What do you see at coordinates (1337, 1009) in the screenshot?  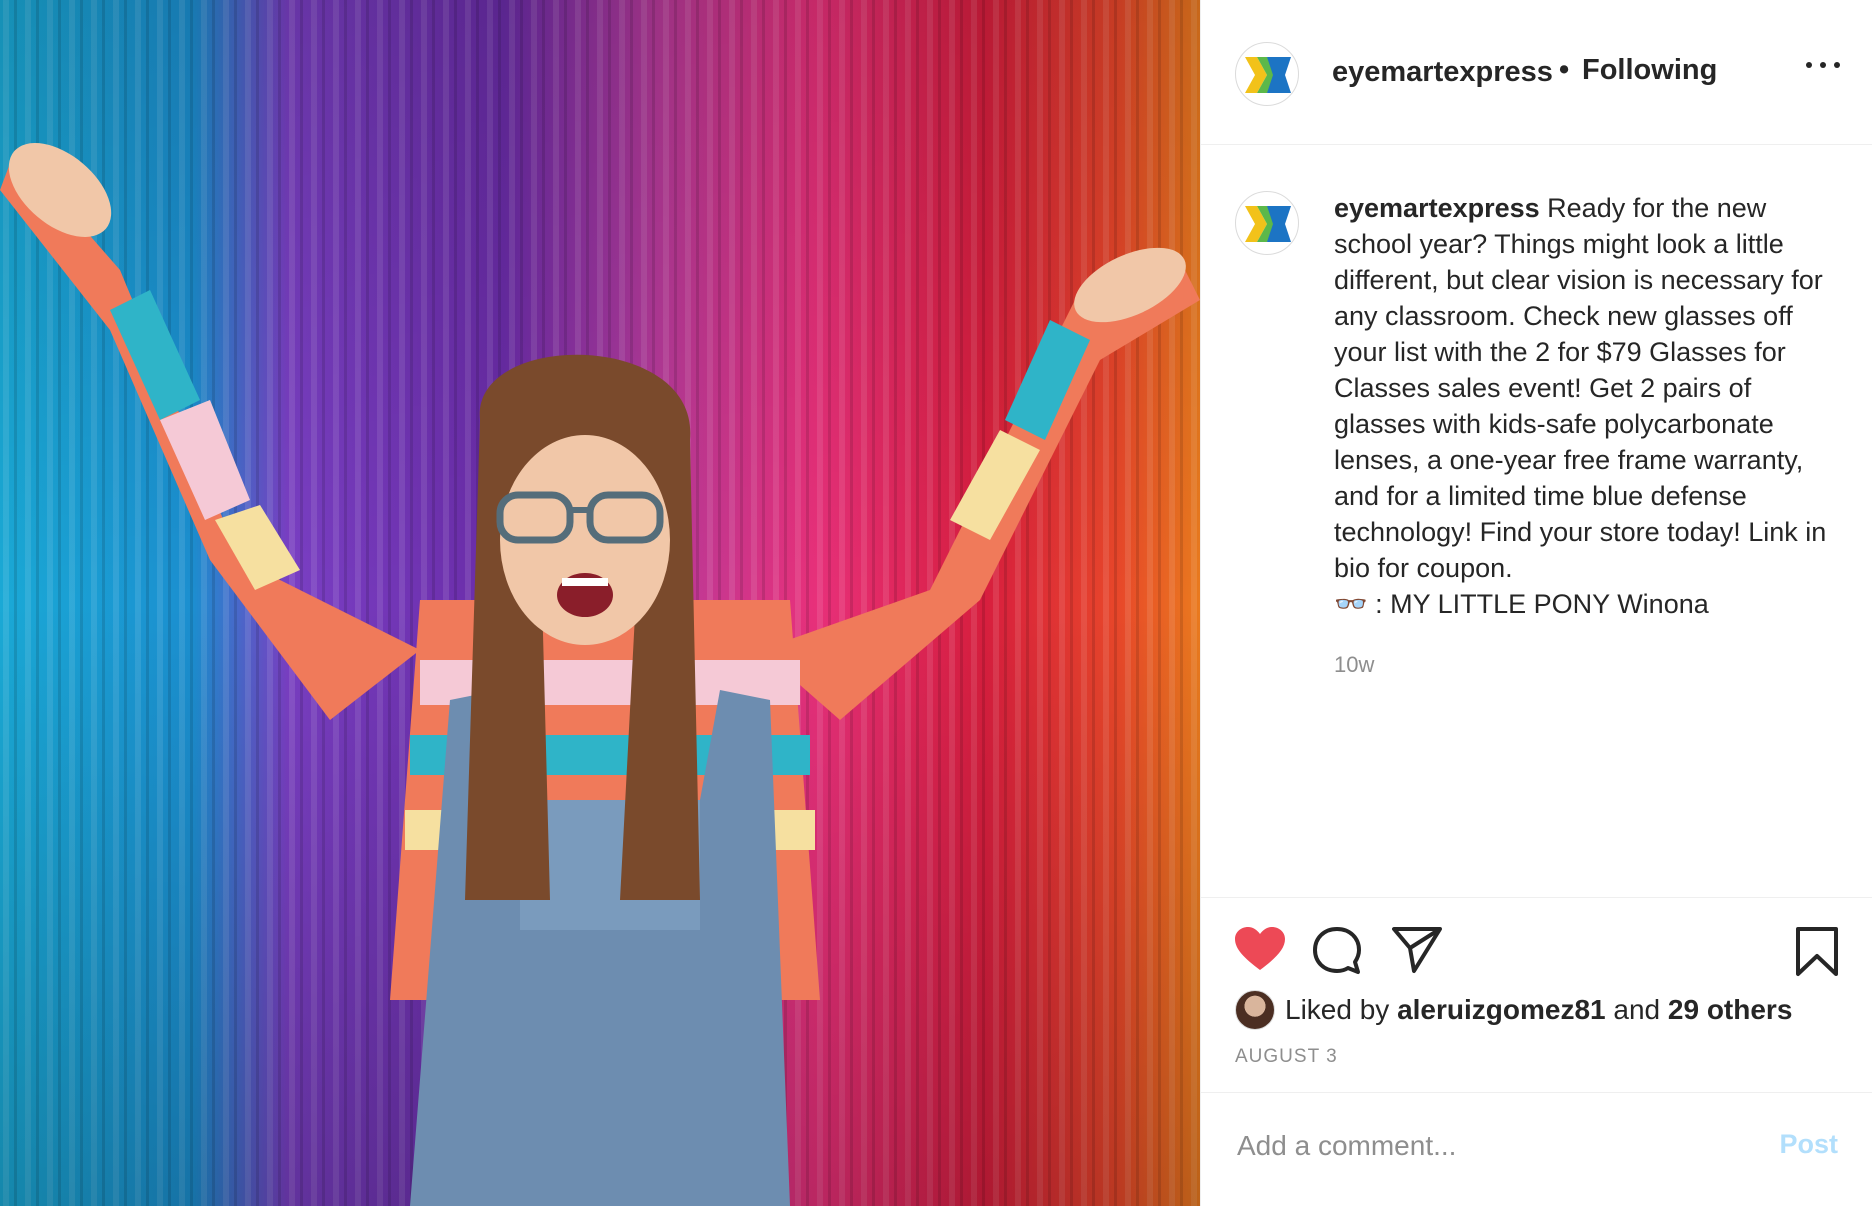 I see `liked-prefix: Liked by` at bounding box center [1337, 1009].